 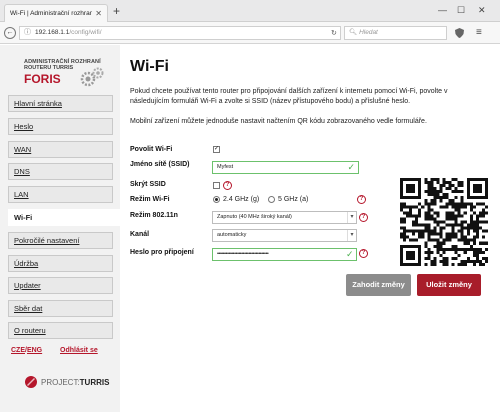 What do you see at coordinates (98, 13) in the screenshot?
I see `close-tab-icon: ✕` at bounding box center [98, 13].